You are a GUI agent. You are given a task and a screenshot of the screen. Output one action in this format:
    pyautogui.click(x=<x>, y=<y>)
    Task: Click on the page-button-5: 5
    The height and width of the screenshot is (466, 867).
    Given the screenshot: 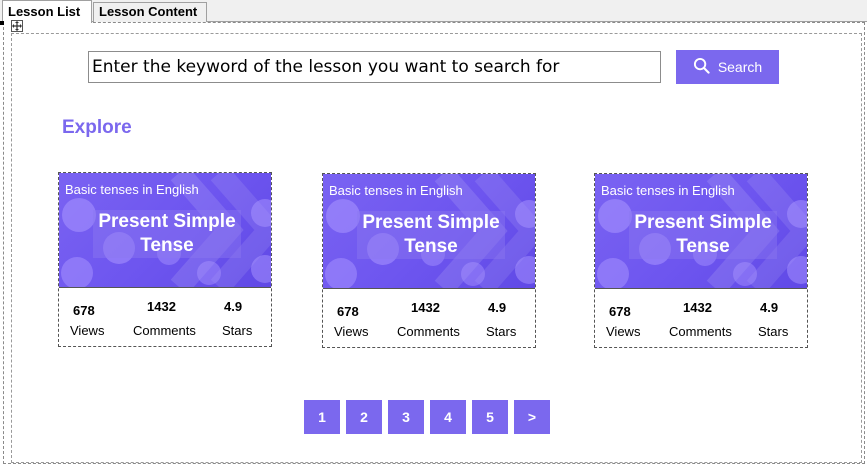 What is the action you would take?
    pyautogui.click(x=490, y=417)
    